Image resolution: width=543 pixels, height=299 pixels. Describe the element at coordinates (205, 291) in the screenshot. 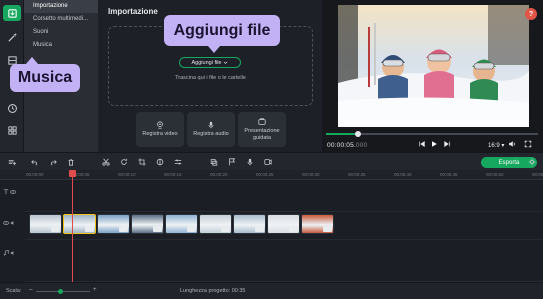

I see `project-length-label: Lunghezza progetto:` at that location.